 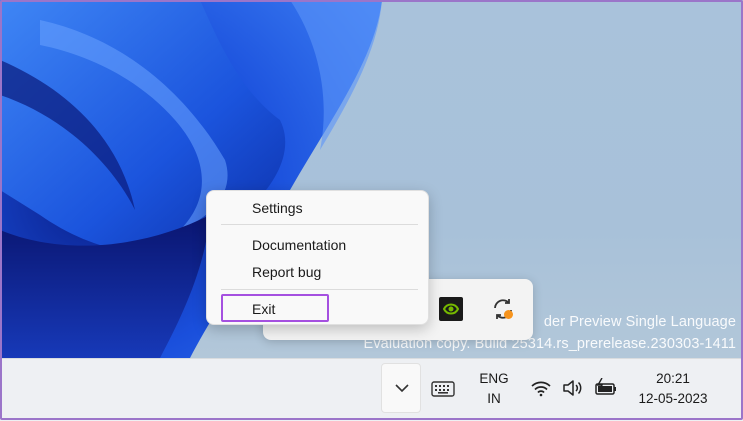 I want to click on menu-item-settings: Settings, so click(x=317, y=208).